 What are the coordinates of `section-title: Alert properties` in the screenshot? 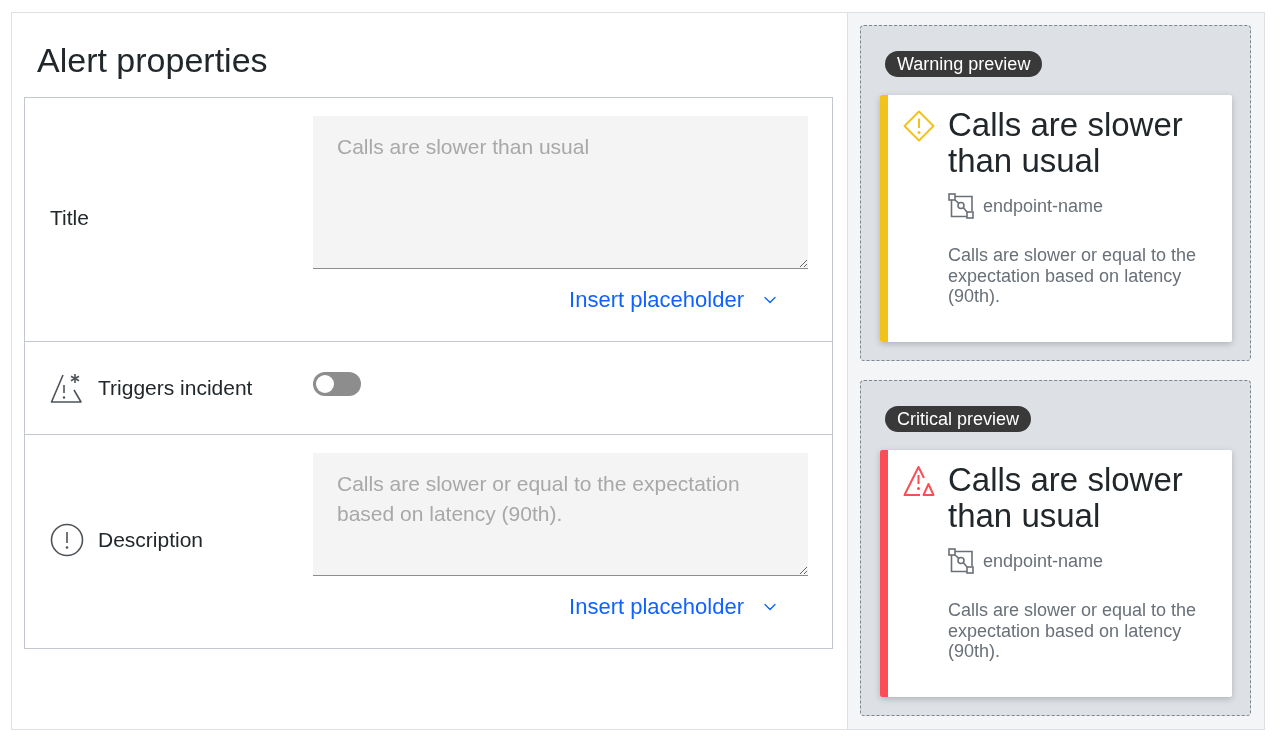 It's located at (153, 60).